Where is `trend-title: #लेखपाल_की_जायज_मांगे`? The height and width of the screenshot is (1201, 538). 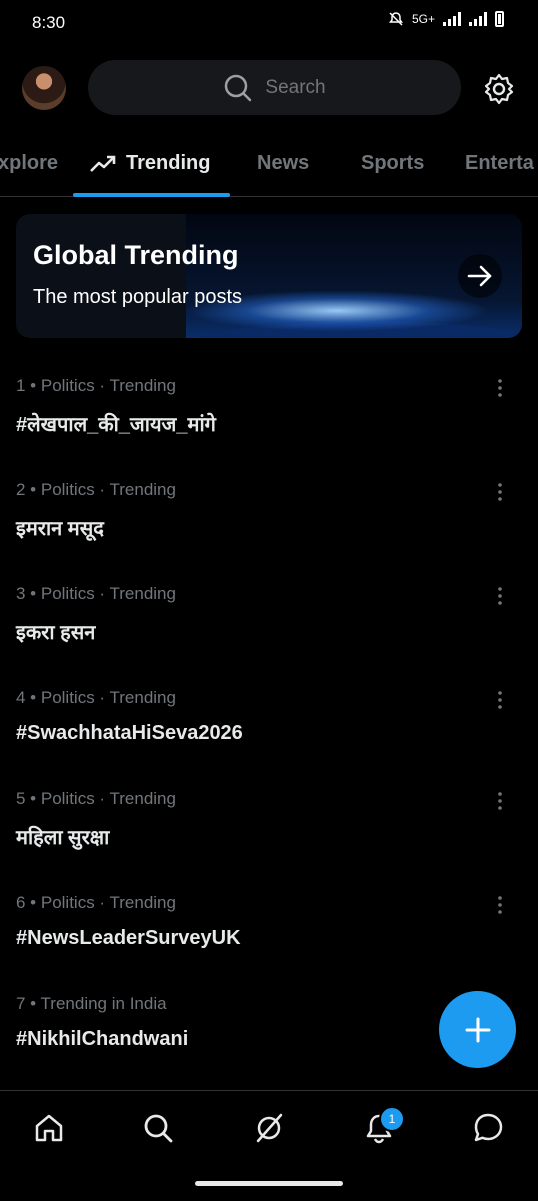
trend-title: #लेखपाल_की_जायज_मांगे is located at coordinates (116, 425).